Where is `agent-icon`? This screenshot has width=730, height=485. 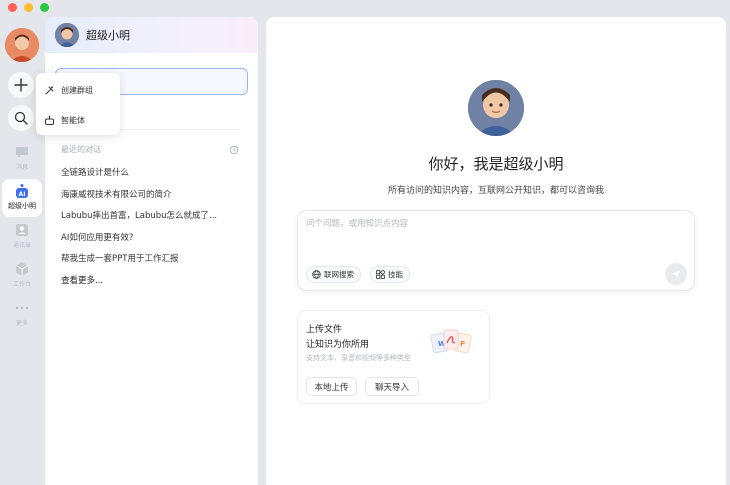
agent-icon is located at coordinates (49, 120).